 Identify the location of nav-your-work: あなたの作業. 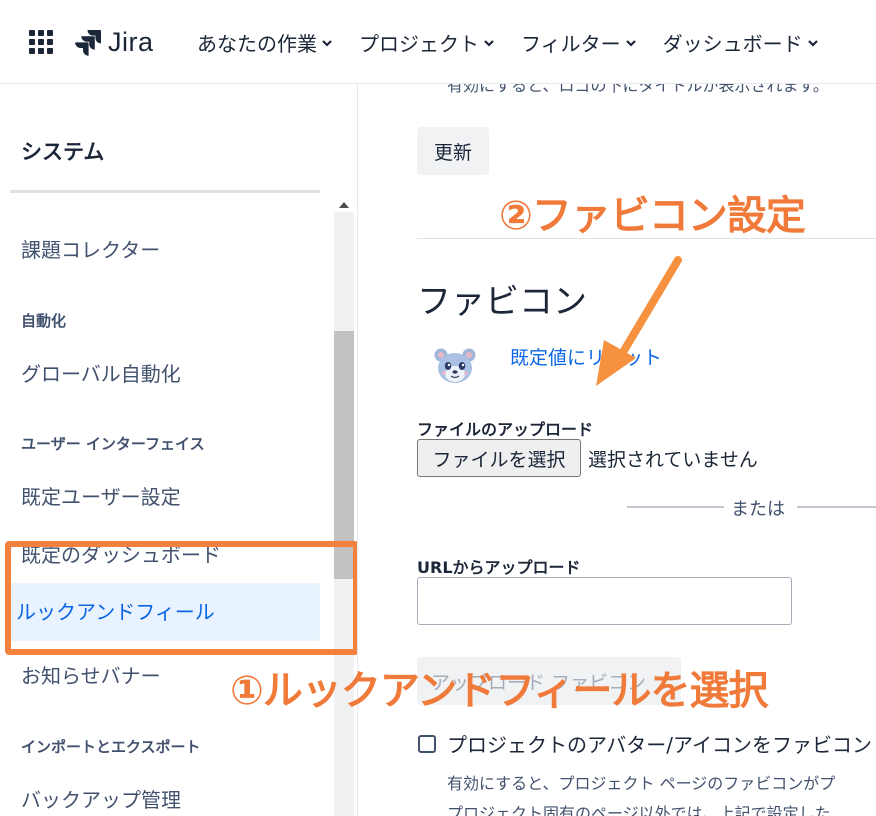
(265, 42).